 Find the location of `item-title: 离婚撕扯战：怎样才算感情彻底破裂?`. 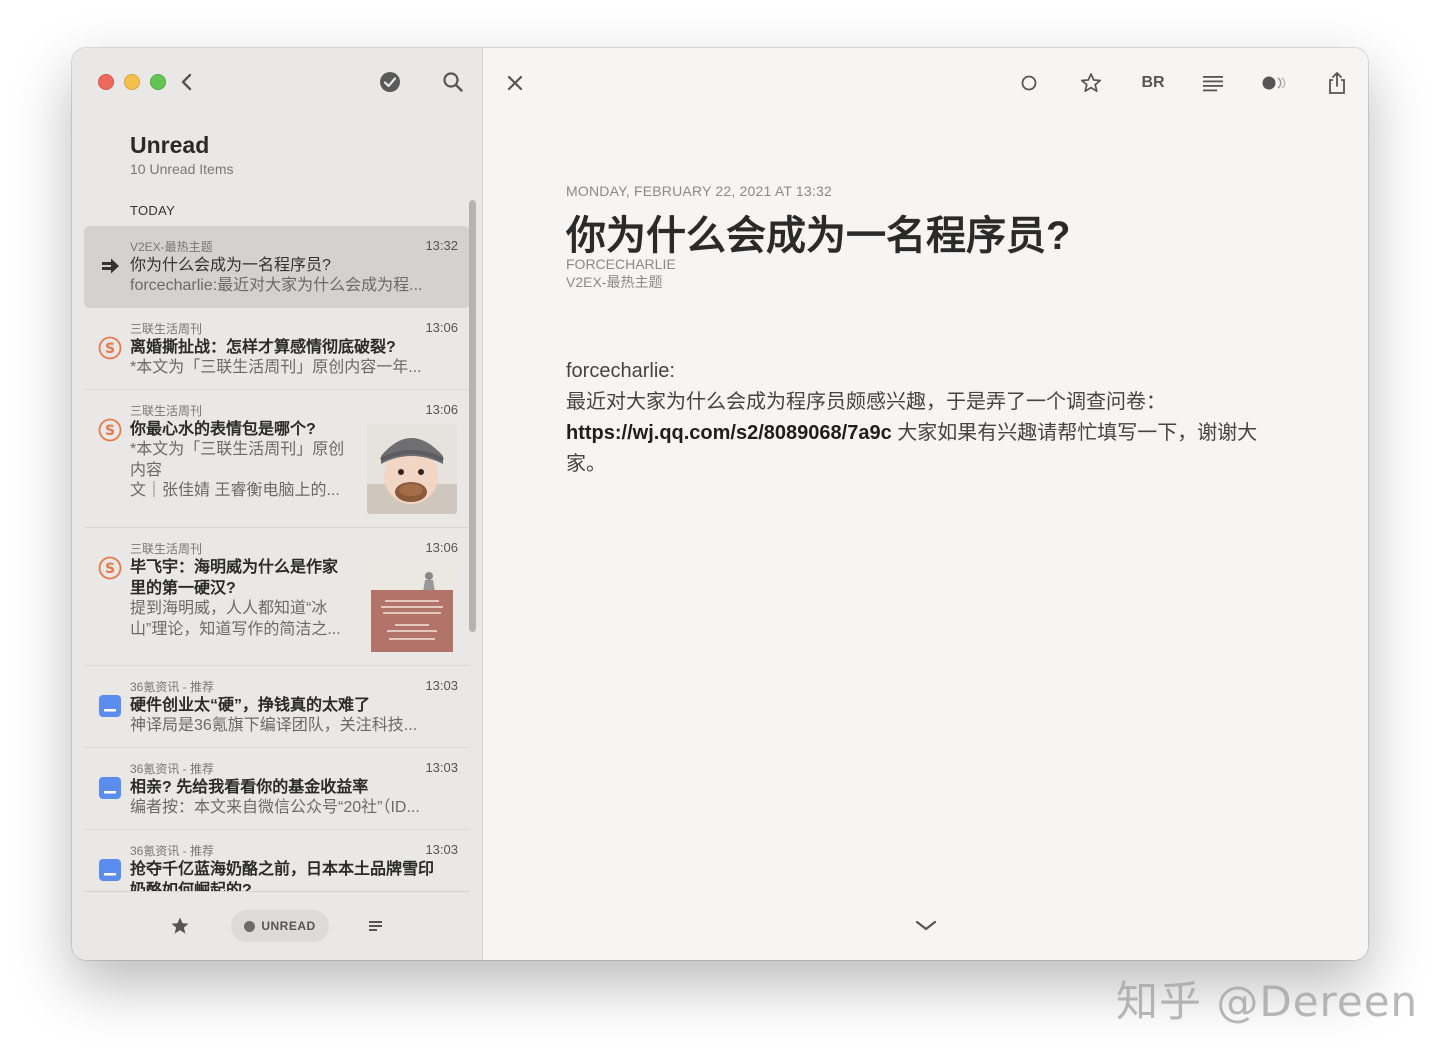

item-title: 离婚撕扯战：怎样才算感情彻底破裂? is located at coordinates (263, 347).